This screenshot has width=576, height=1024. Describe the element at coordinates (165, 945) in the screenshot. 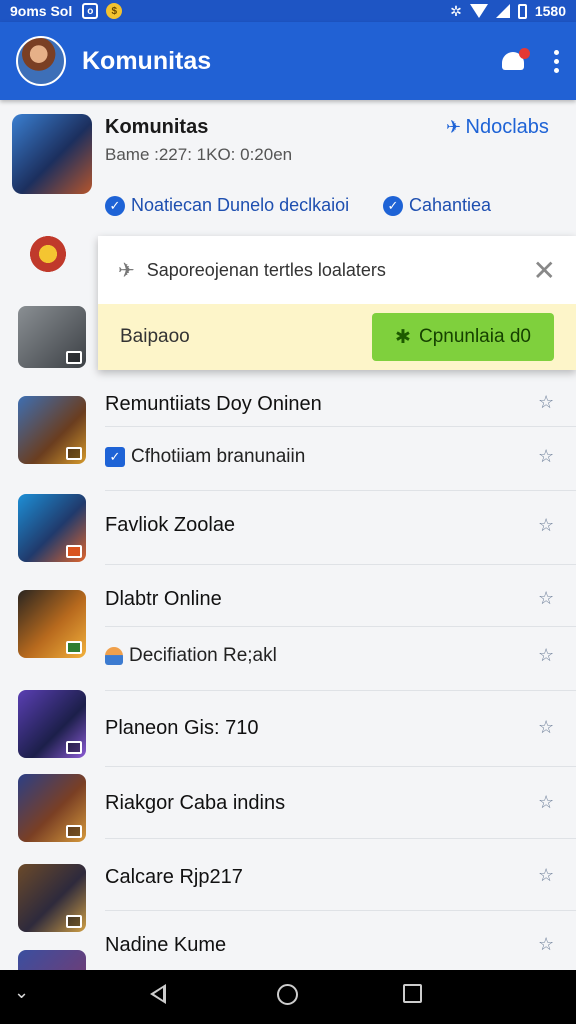

I see `list-item-title: Nadine Kume` at that location.